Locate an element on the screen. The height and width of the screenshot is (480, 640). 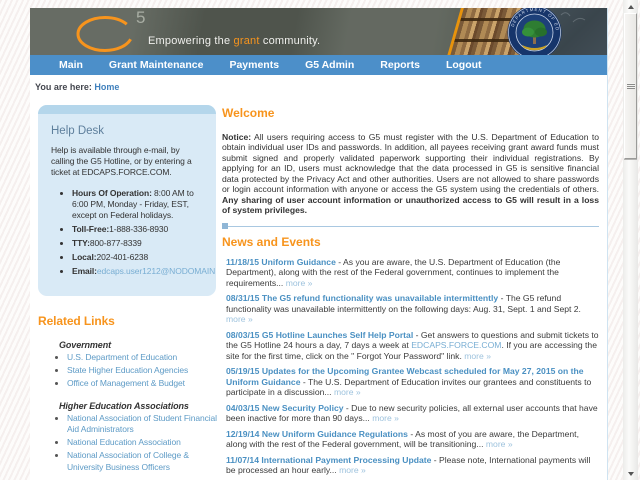
help-bullet: Email:edcaps.user1212@NODOMAIN is located at coordinates (143, 271).